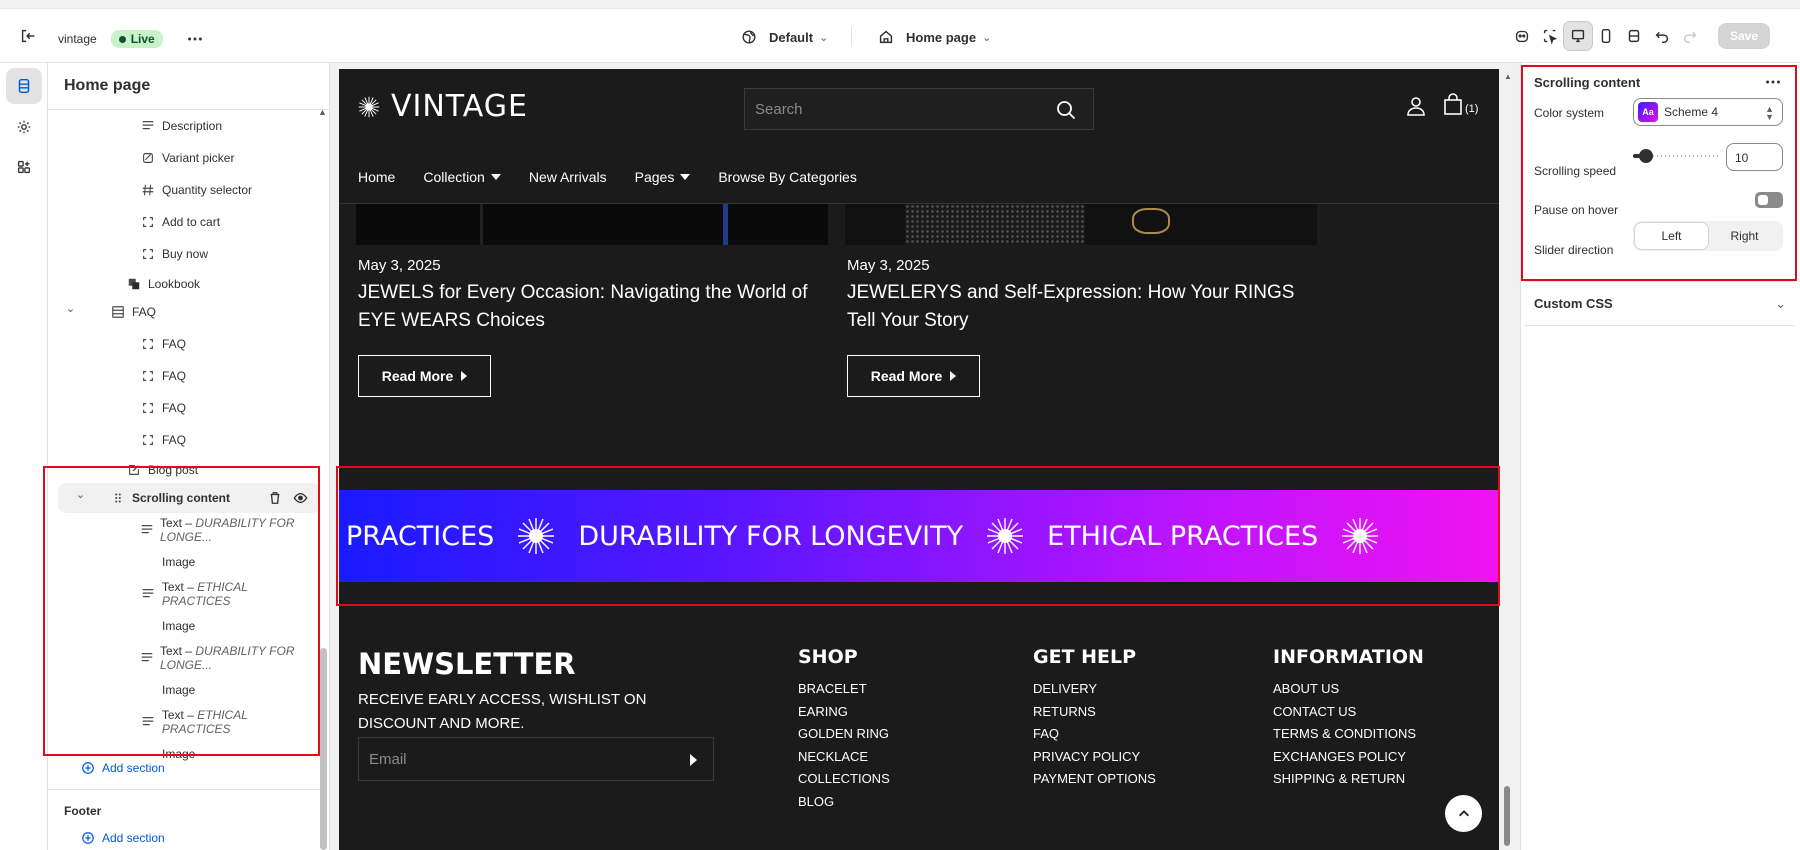 This screenshot has width=1800, height=850. What do you see at coordinates (1348, 689) in the screenshot?
I see `footer-link: ABOUT US` at bounding box center [1348, 689].